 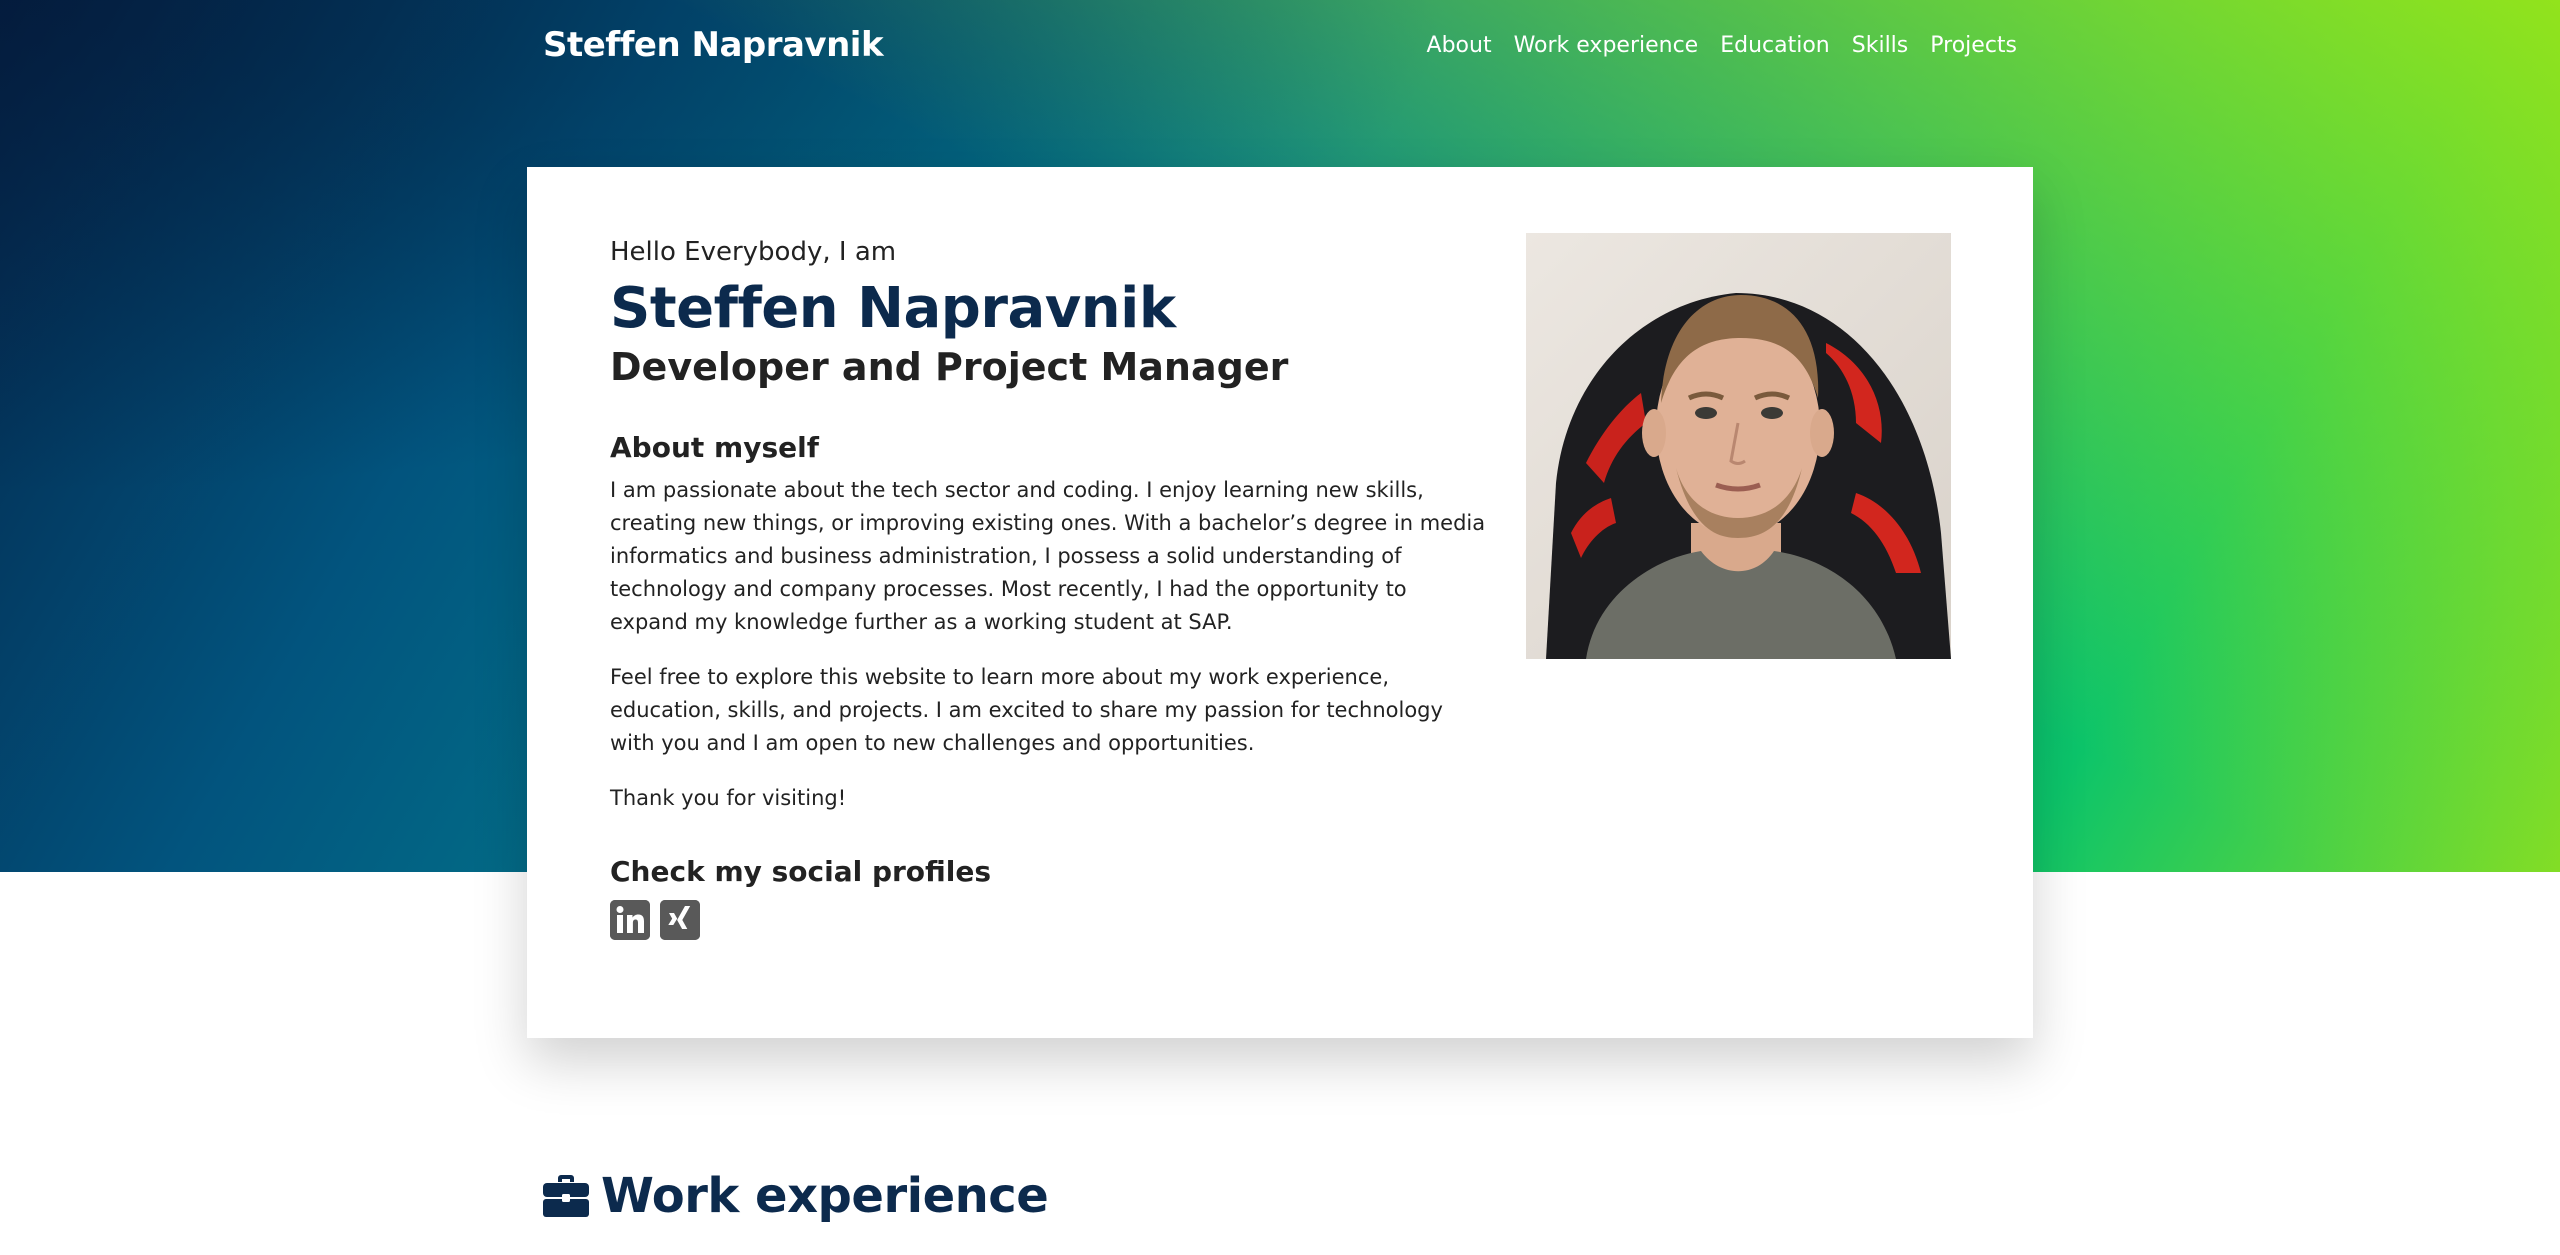 I want to click on page-title: Steffen Napravnik, so click(x=893, y=308).